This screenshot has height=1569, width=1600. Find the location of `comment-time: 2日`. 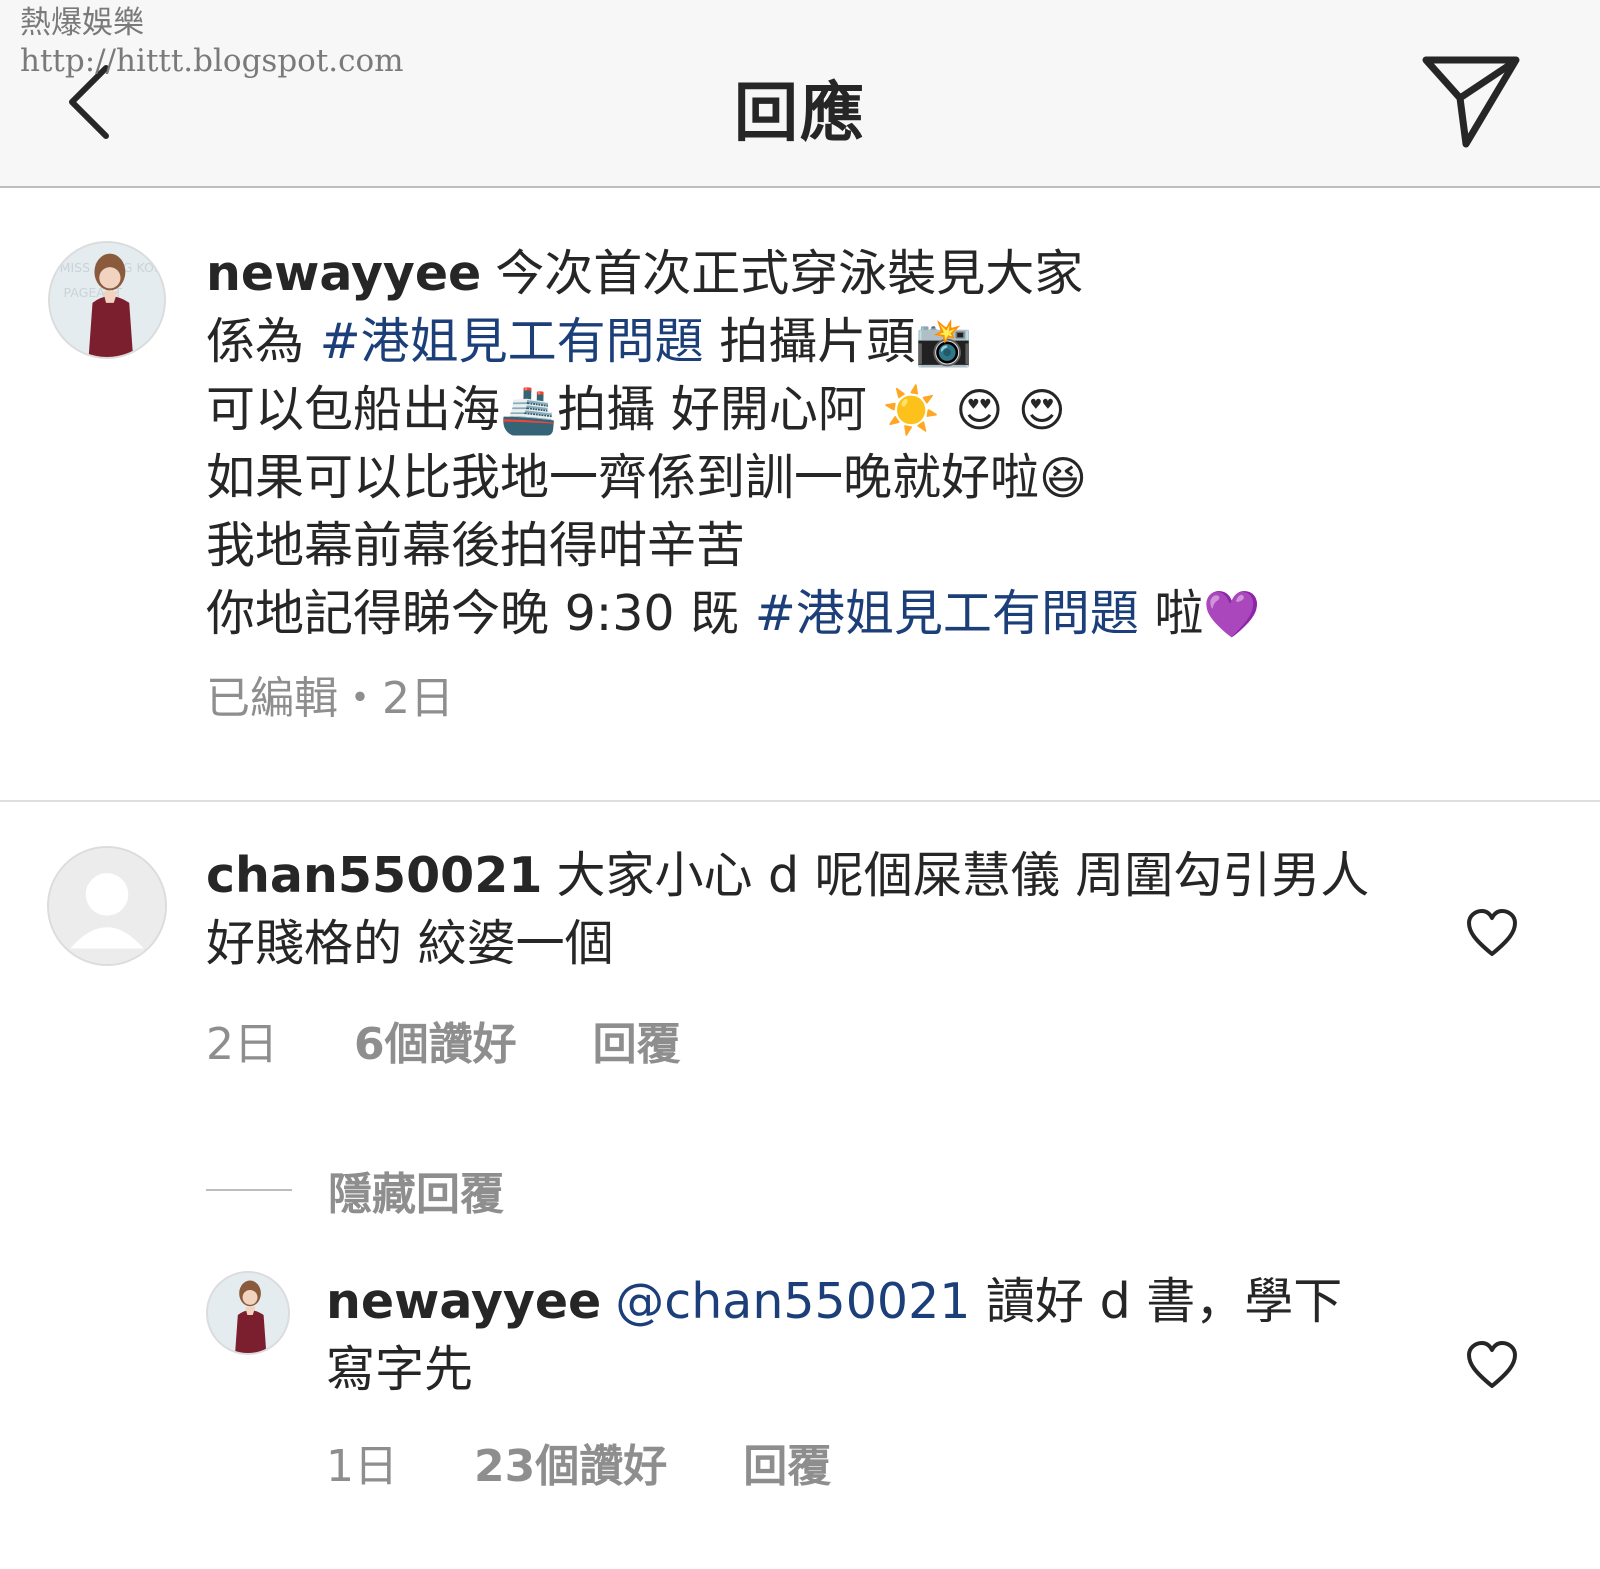

comment-time: 2日 is located at coordinates (242, 1044).